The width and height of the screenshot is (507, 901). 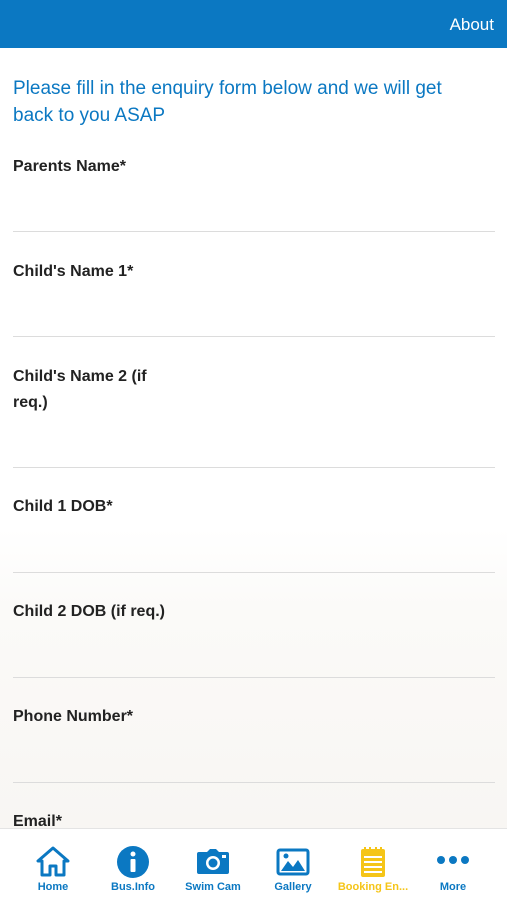 I want to click on field-label: Email*, so click(x=37, y=820).